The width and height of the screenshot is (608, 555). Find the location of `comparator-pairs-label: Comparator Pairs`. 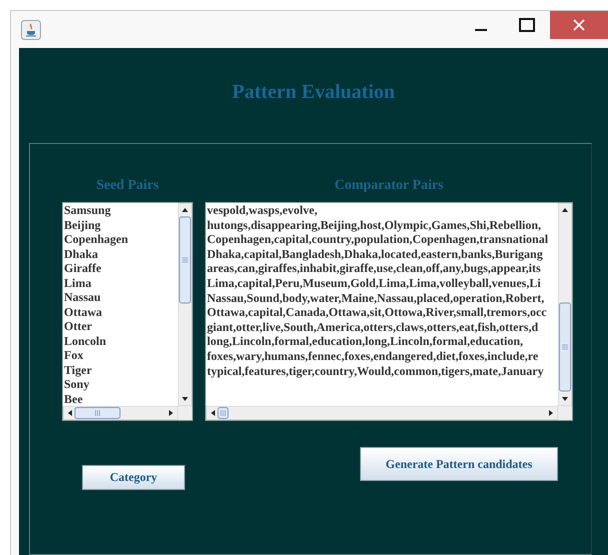

comparator-pairs-label: Comparator Pairs is located at coordinates (389, 186).